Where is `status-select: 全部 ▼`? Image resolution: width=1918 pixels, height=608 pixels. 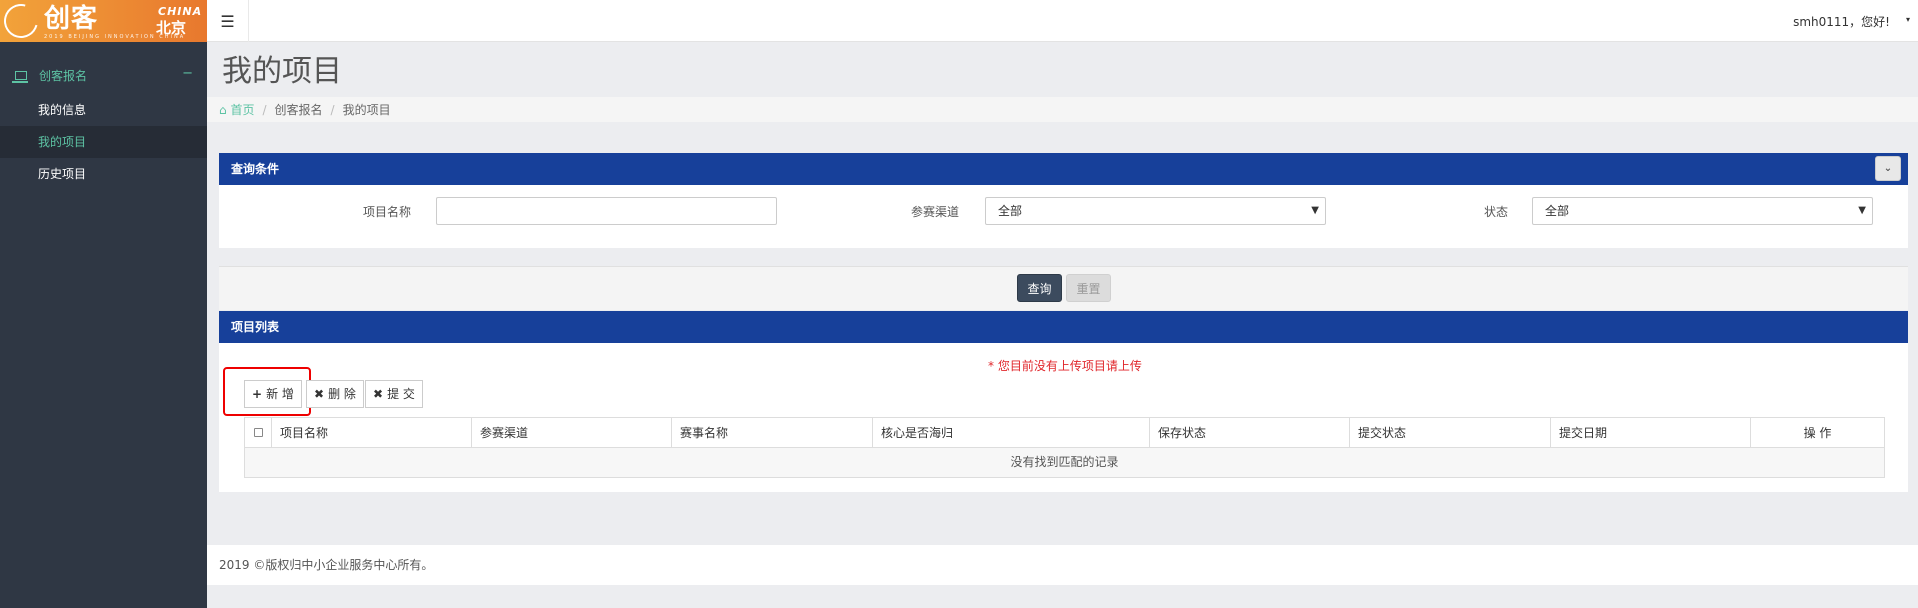
status-select: 全部 ▼ is located at coordinates (1702, 211).